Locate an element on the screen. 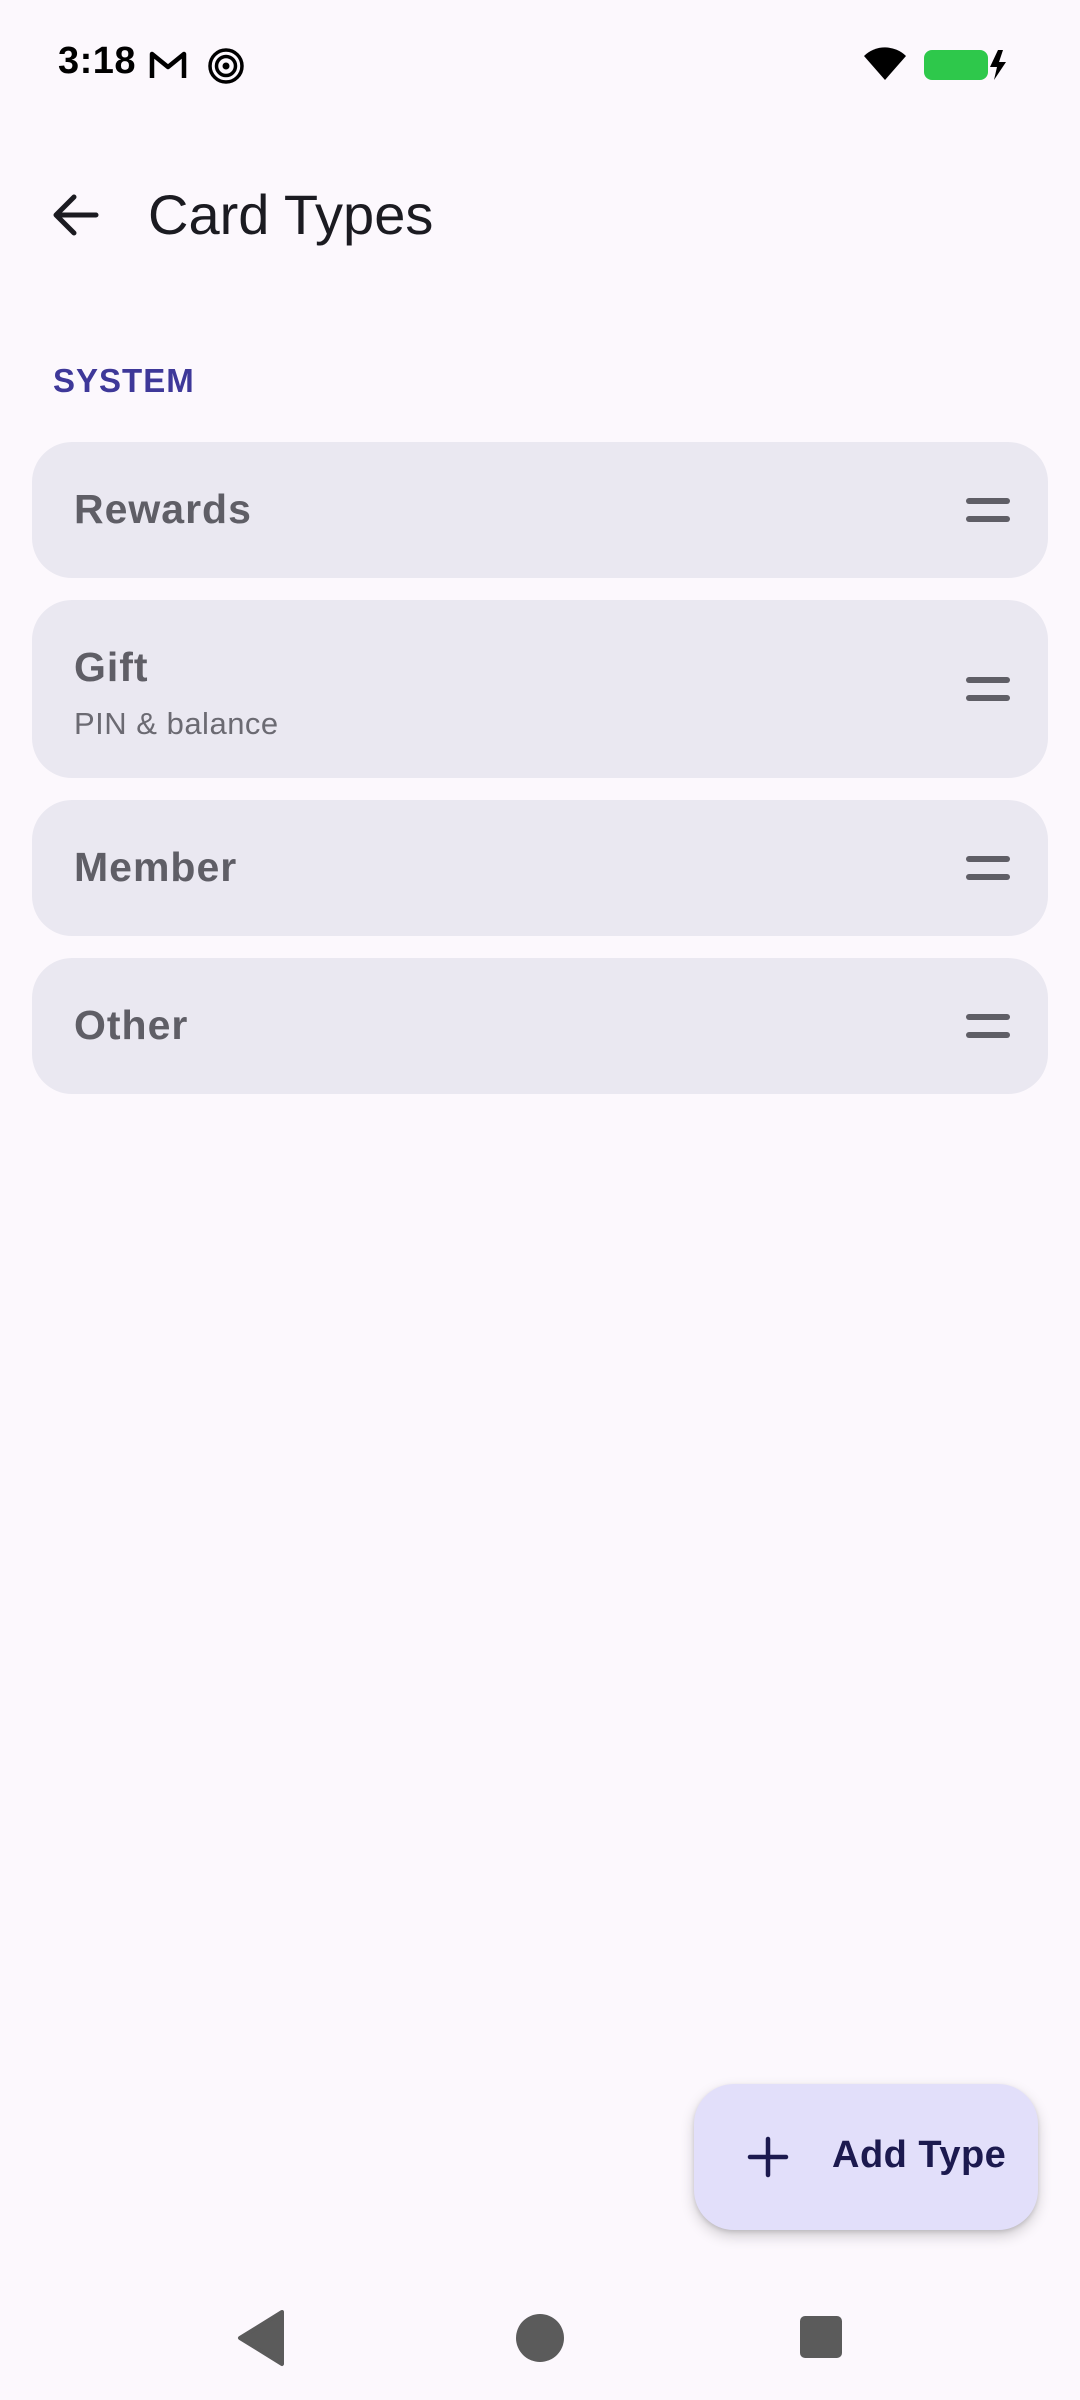  nav-back-icon is located at coordinates (260, 2338).